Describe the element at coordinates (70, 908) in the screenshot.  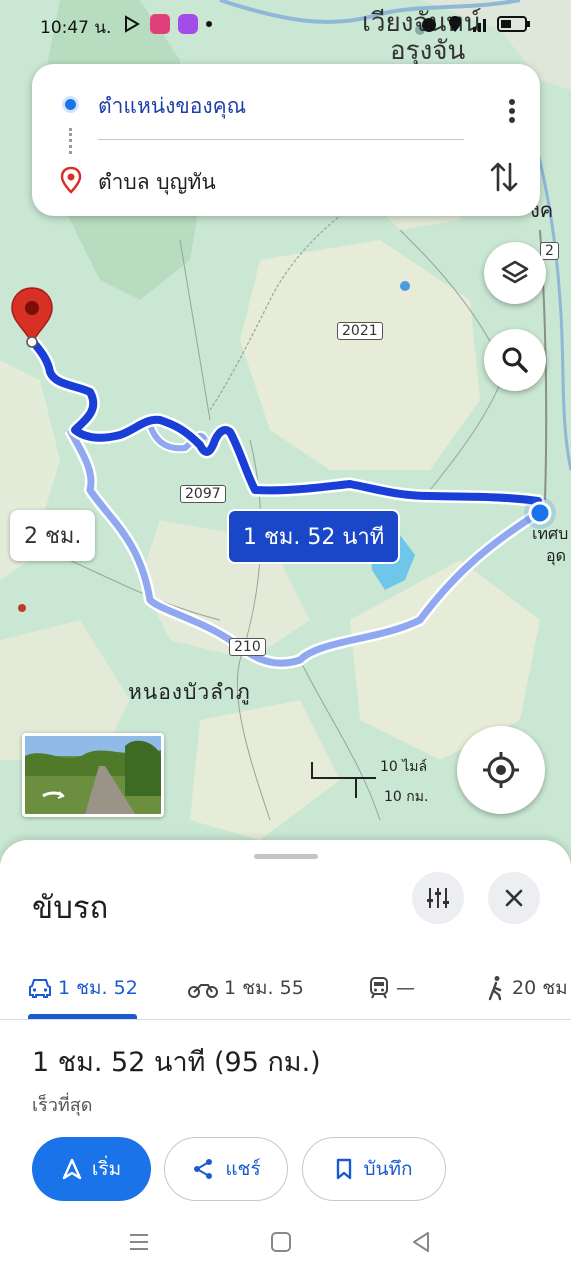
I see `sheet-title: ขับรถ` at that location.